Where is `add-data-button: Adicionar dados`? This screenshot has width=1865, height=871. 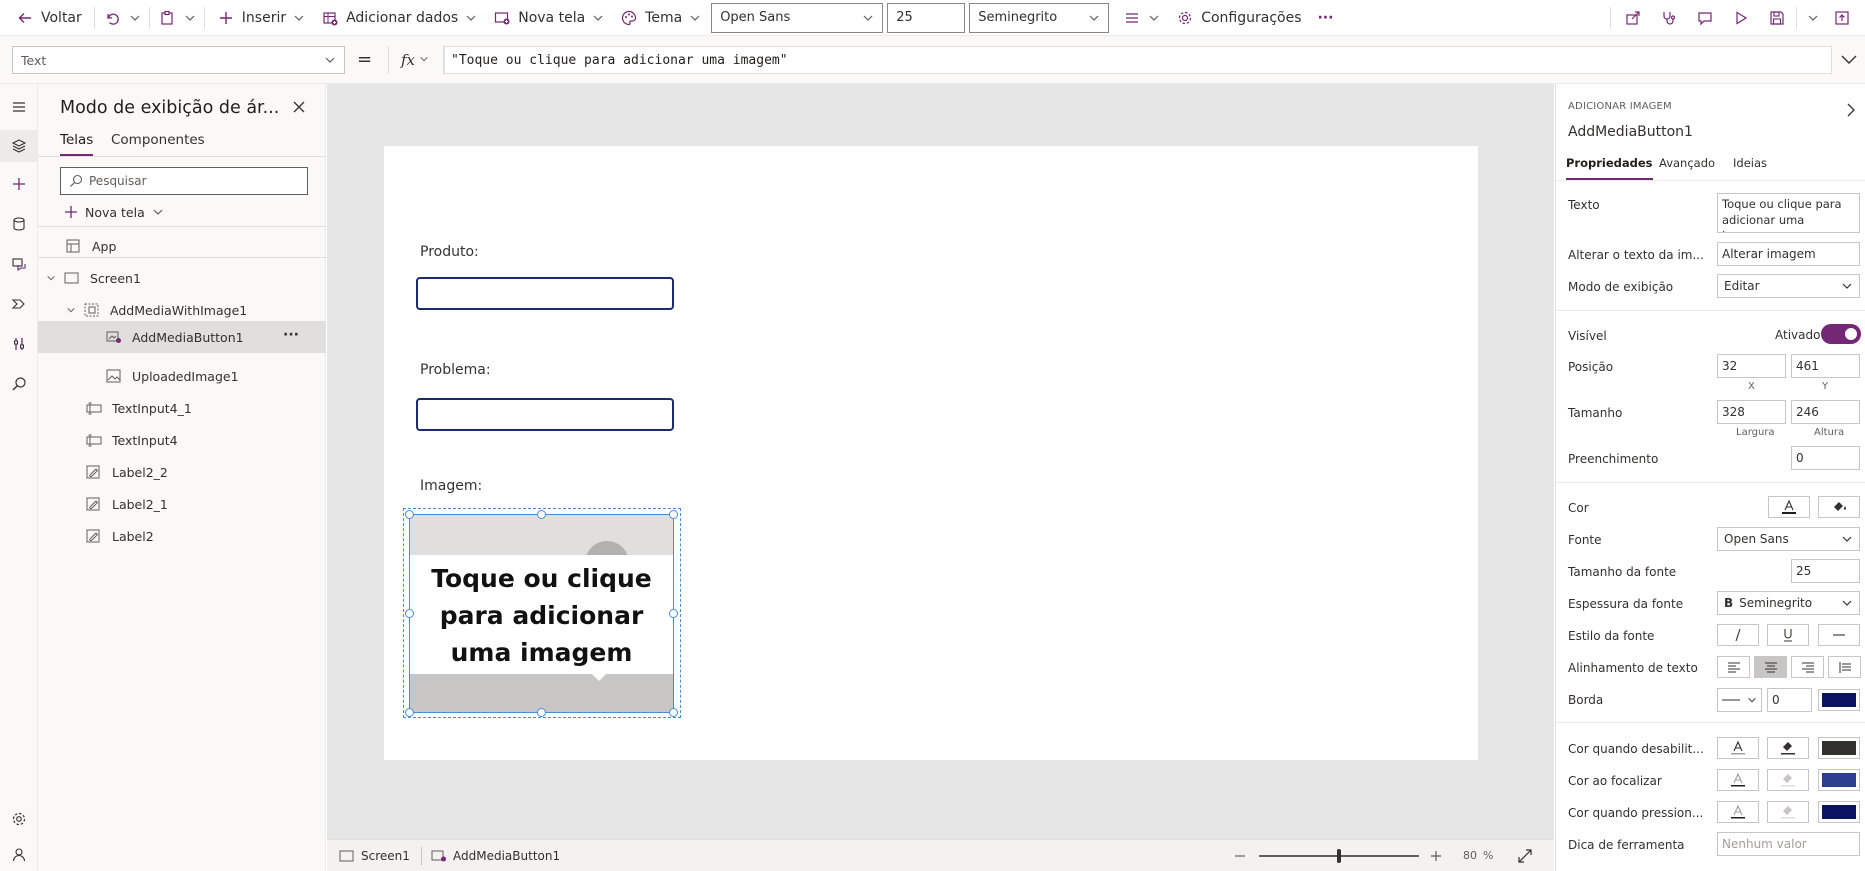
add-data-button: Adicionar dados is located at coordinates (399, 18).